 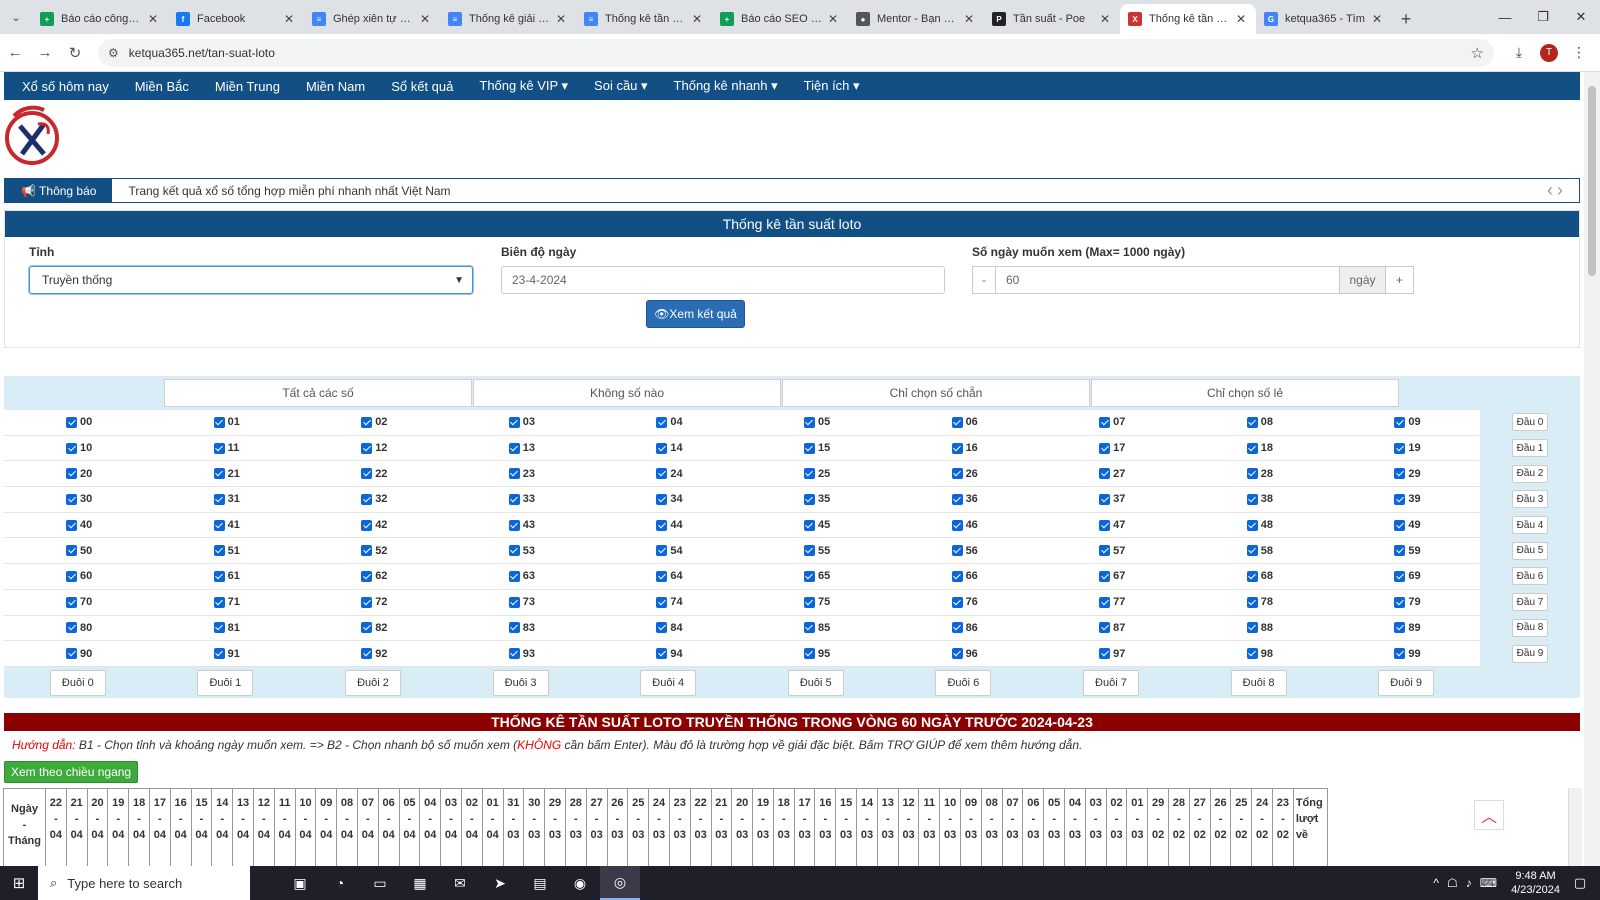 What do you see at coordinates (247, 86) in the screenshot?
I see `nav-item: Miền Trung` at bounding box center [247, 86].